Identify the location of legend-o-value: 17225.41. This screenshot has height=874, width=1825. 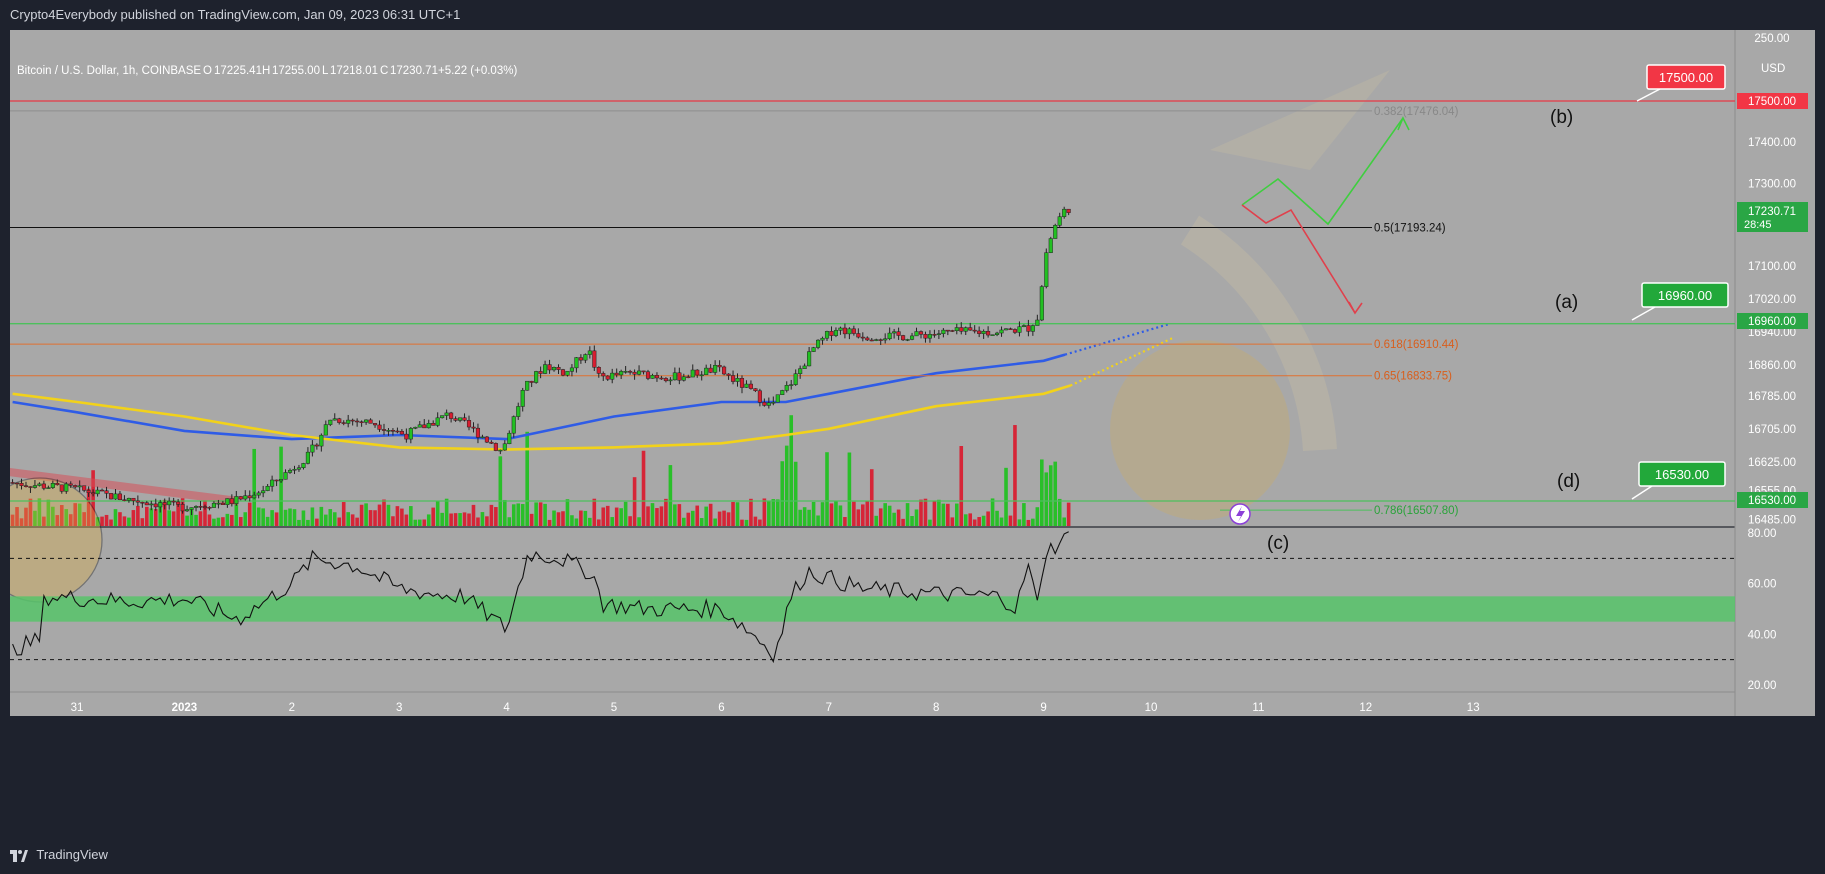
(238, 71).